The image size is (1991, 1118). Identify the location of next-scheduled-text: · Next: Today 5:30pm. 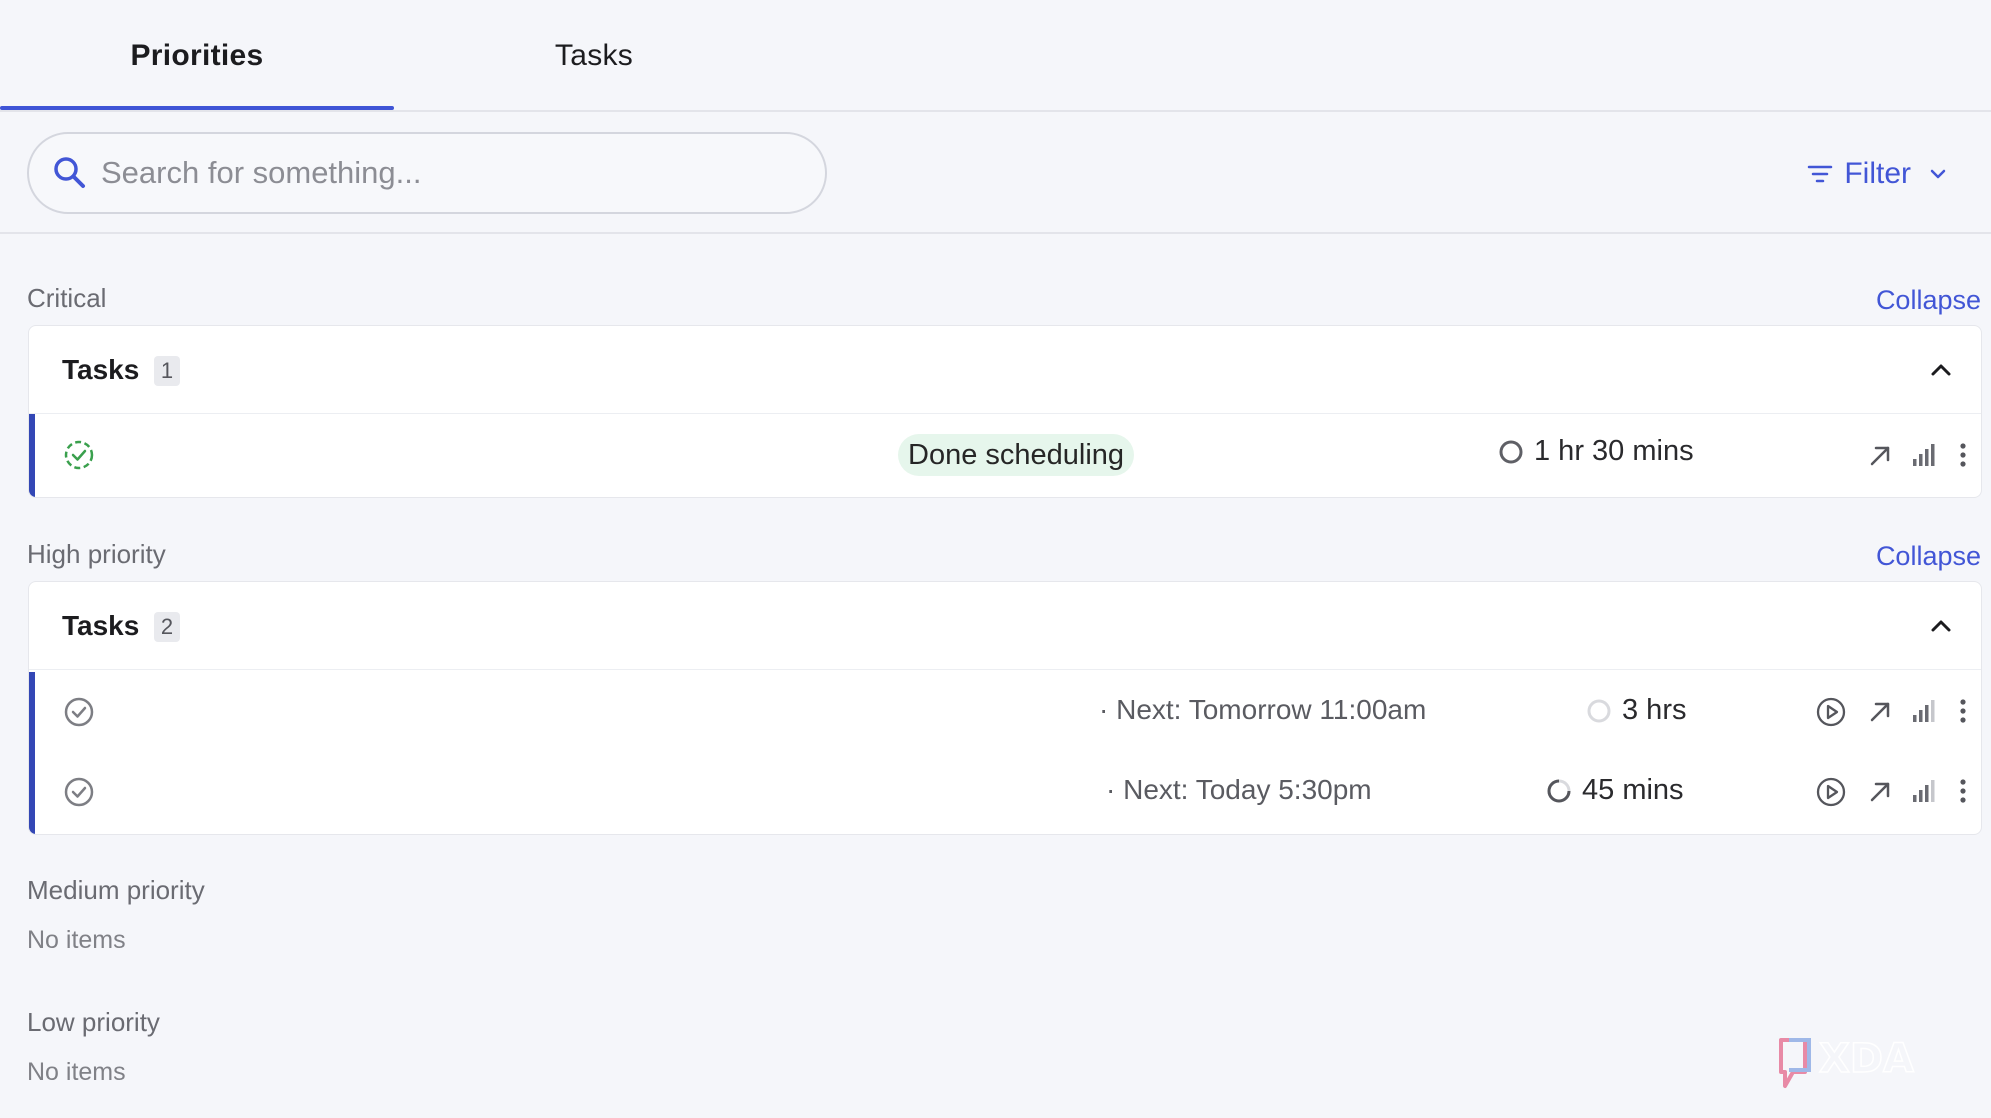
(1239, 789).